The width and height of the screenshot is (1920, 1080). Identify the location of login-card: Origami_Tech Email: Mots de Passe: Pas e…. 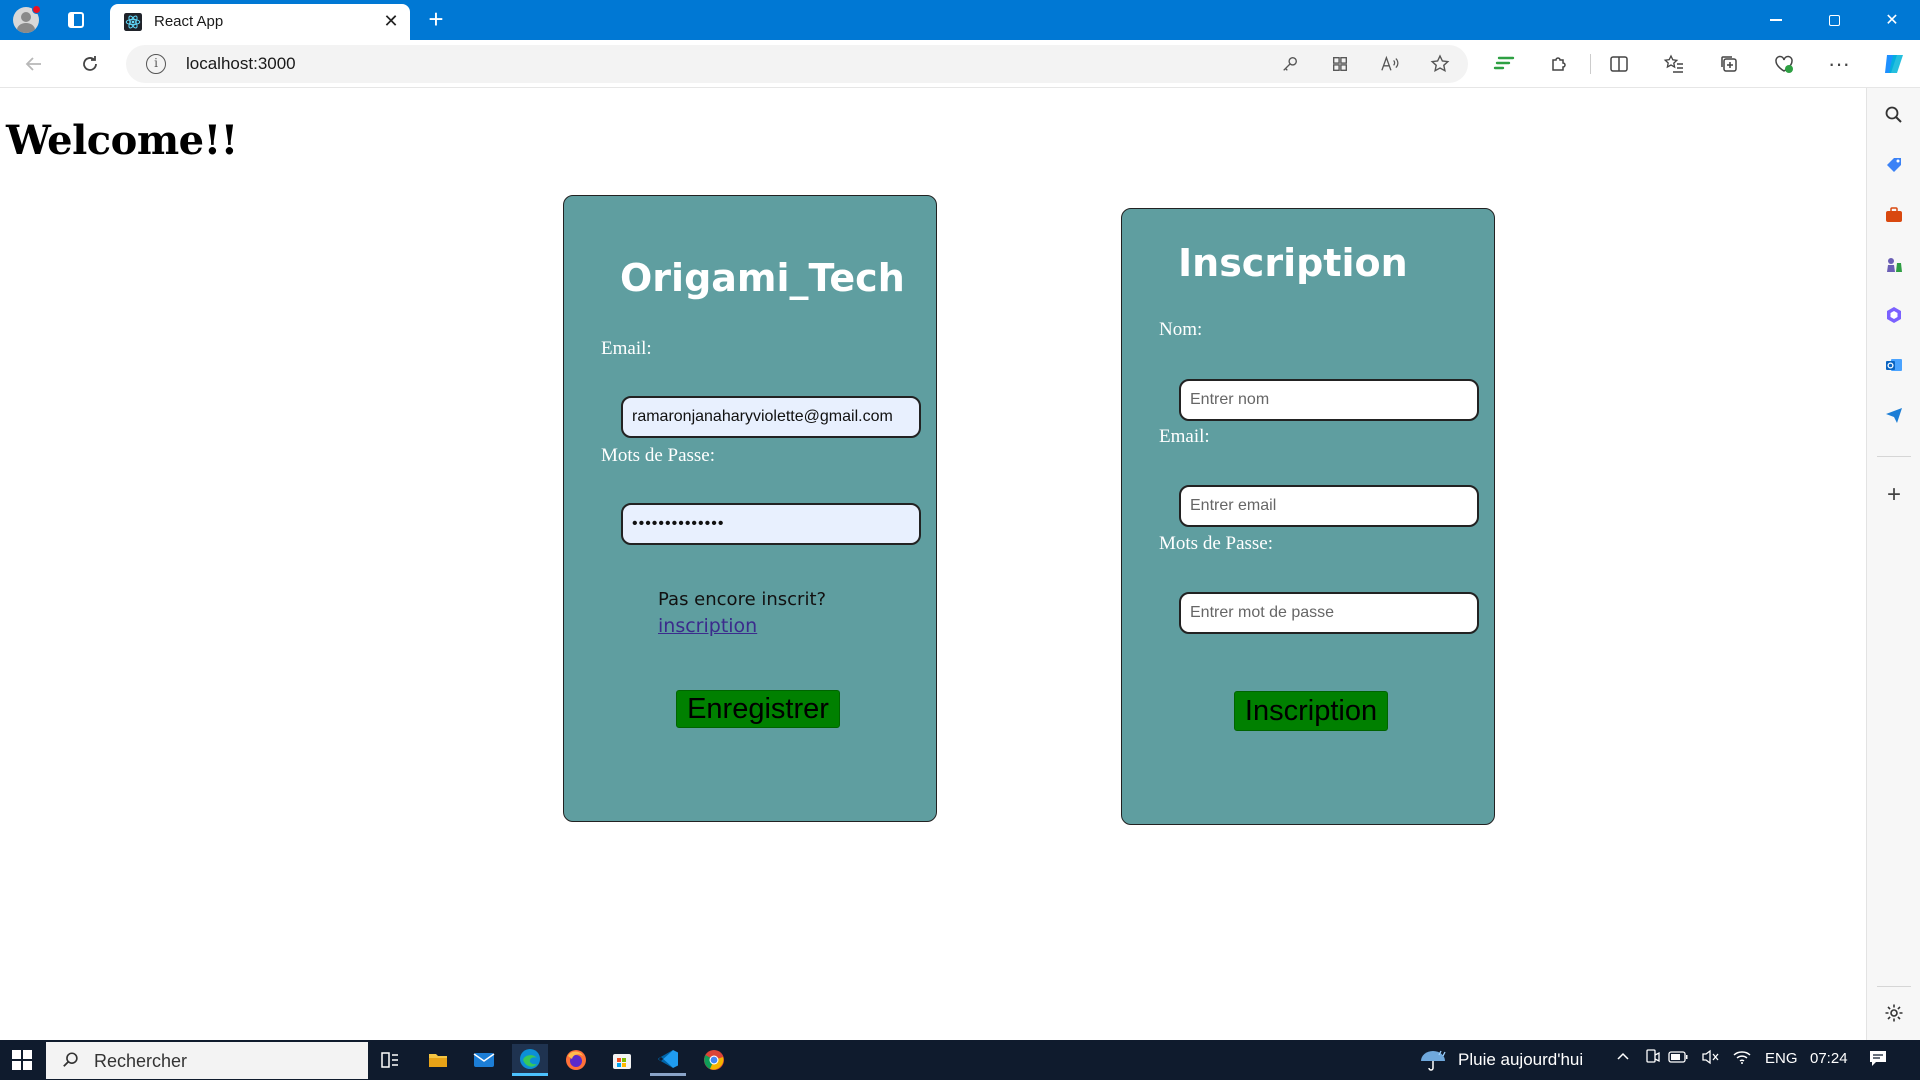
(750, 508).